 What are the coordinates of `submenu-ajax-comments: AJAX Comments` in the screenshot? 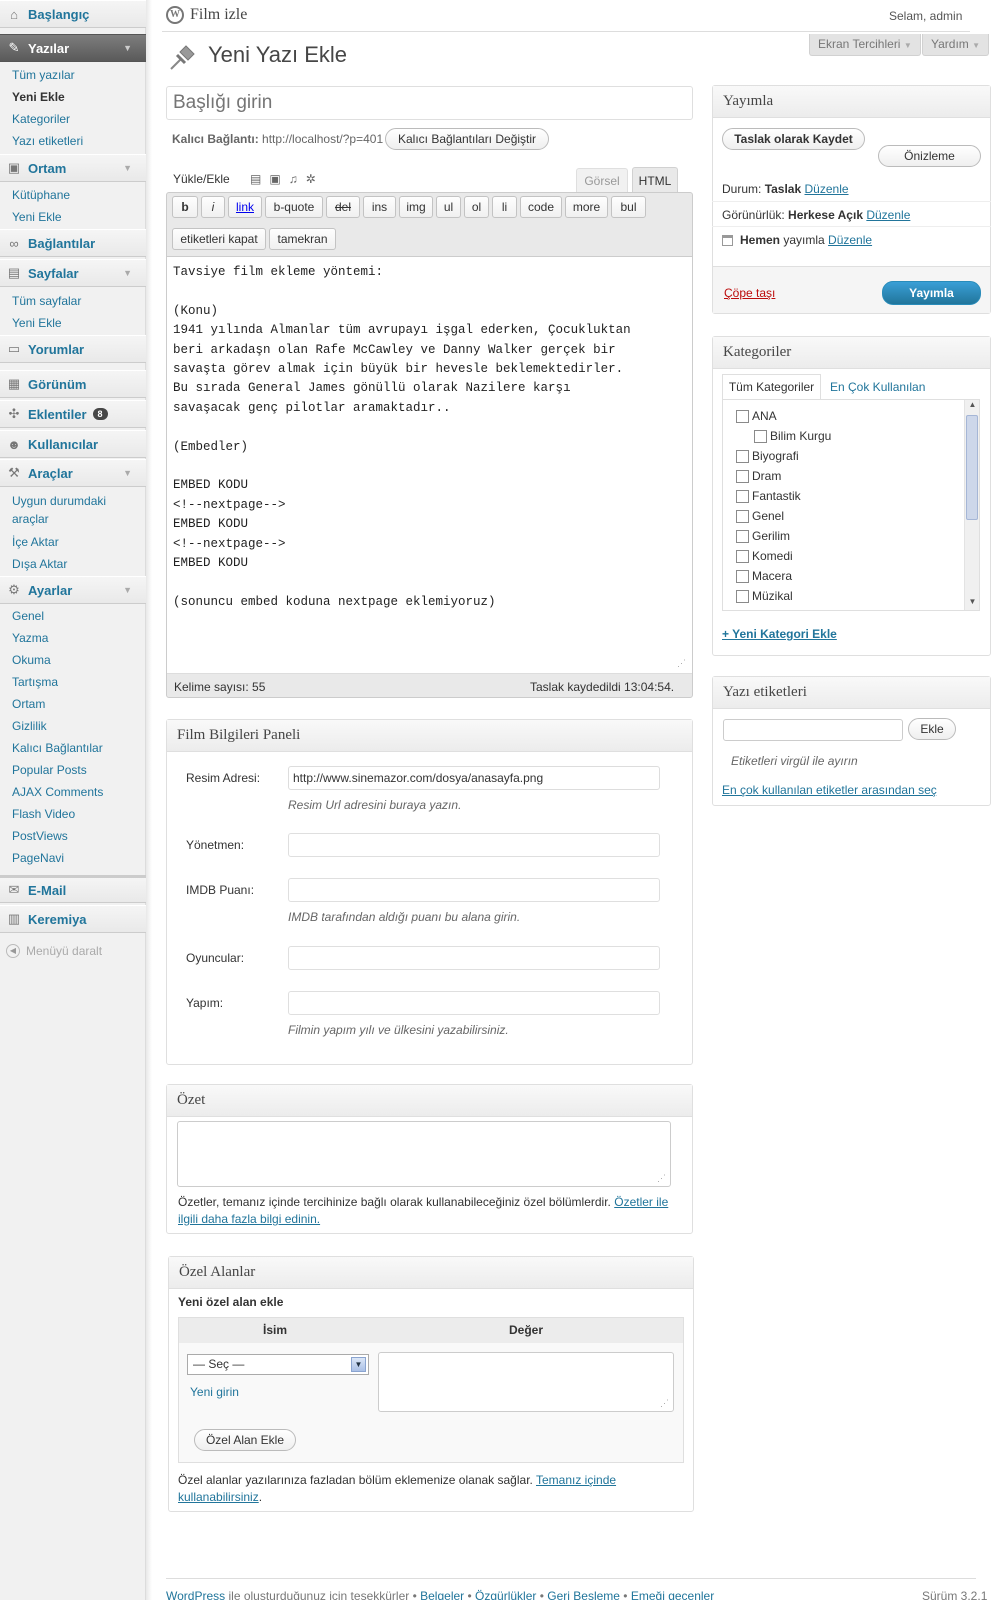 It's located at (57, 792).